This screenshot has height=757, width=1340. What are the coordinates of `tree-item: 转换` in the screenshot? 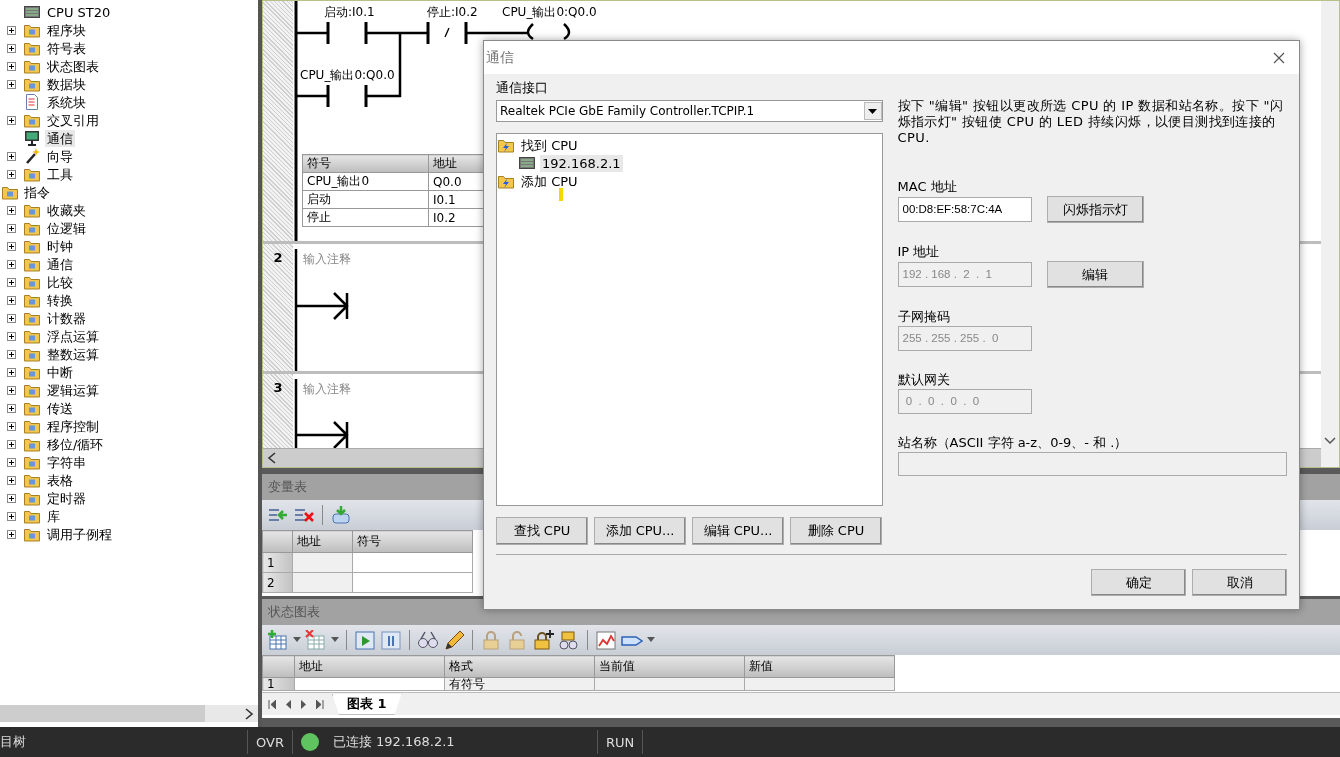 It's located at (60, 300).